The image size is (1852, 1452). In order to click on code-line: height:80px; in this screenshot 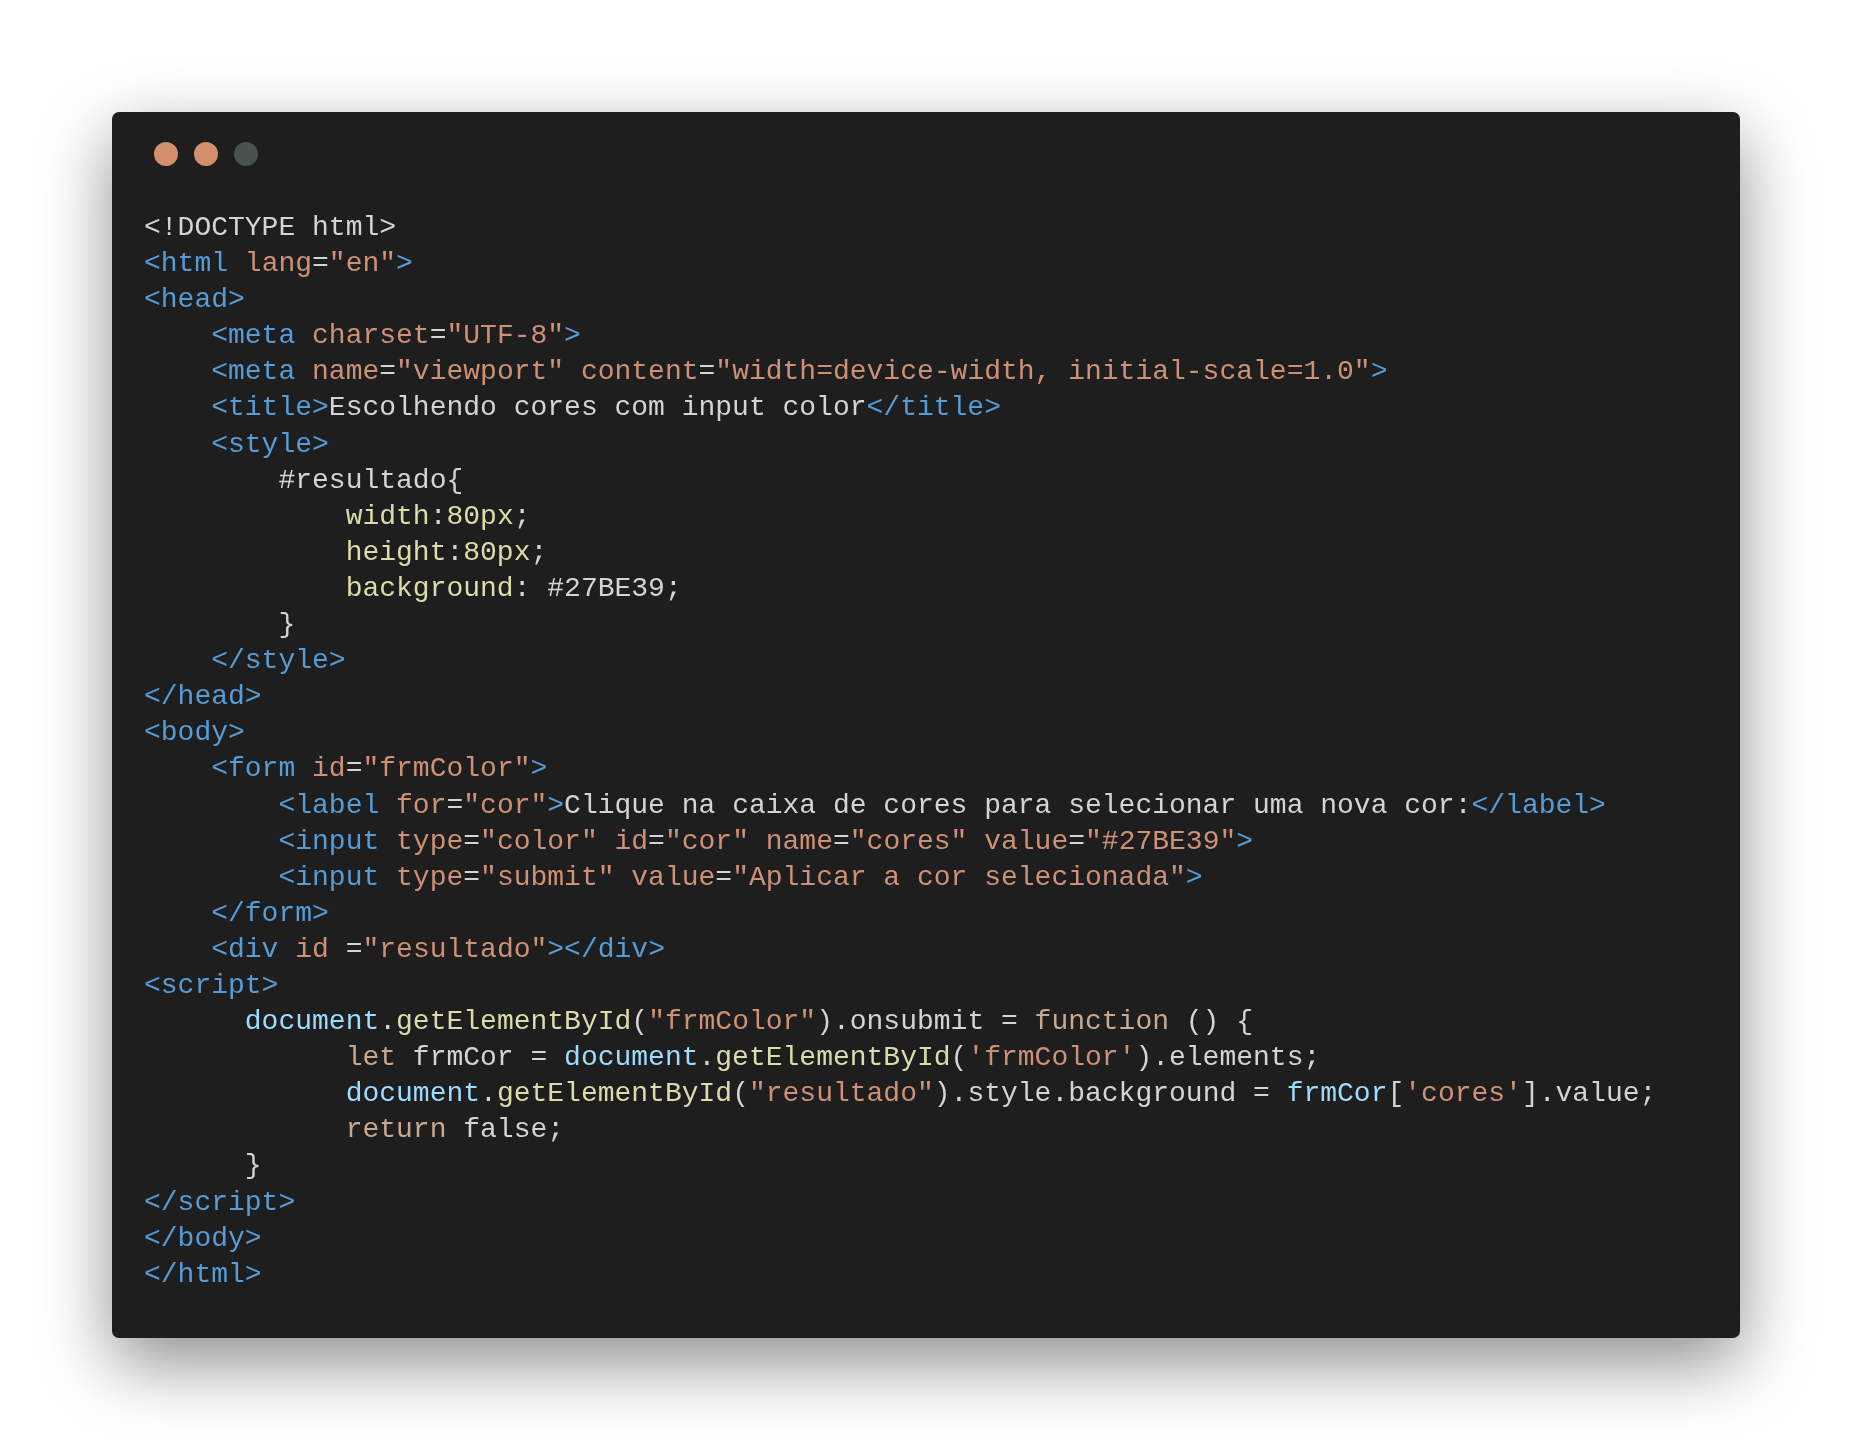, I will do `click(446, 552)`.